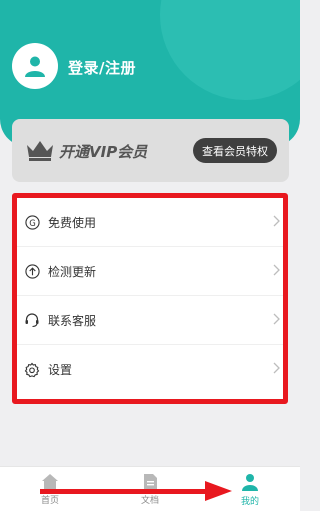 This screenshot has width=320, height=511. Describe the element at coordinates (32, 370) in the screenshot. I see `gear-icon` at that location.